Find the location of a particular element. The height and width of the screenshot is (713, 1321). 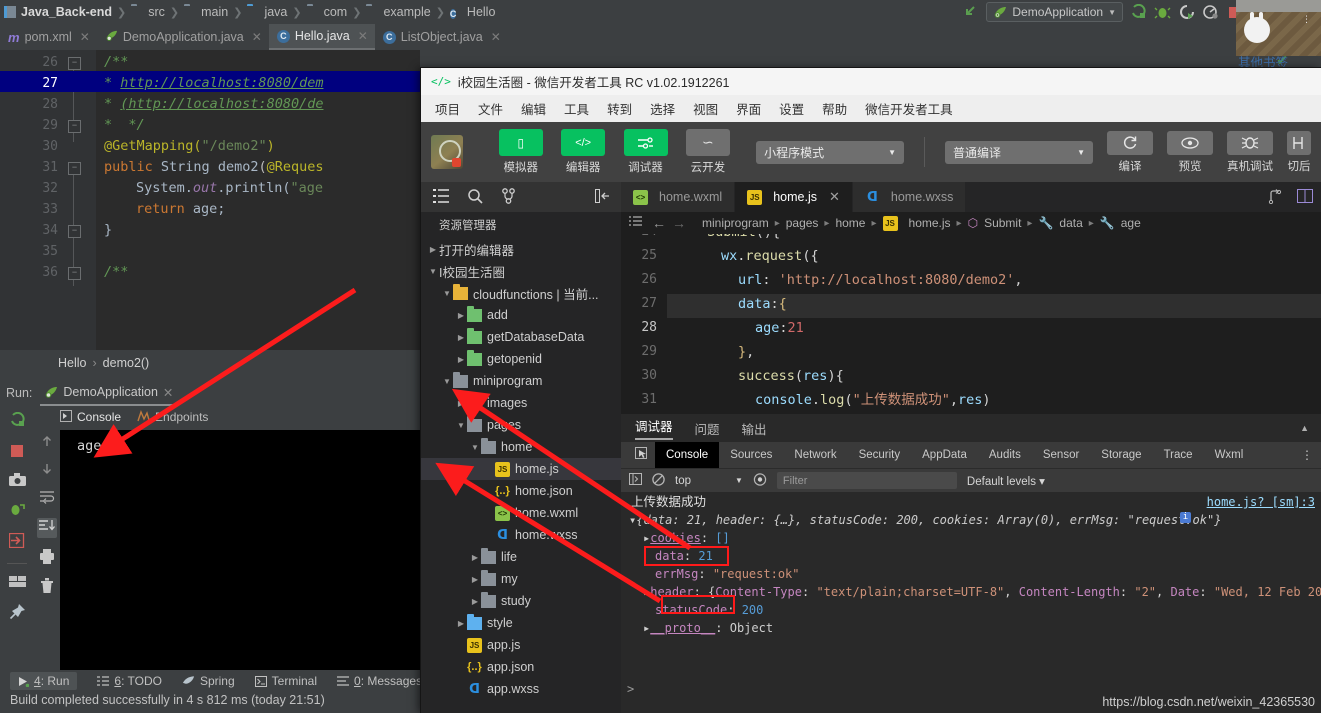

menu-item-project: 项目 is located at coordinates (447, 108).